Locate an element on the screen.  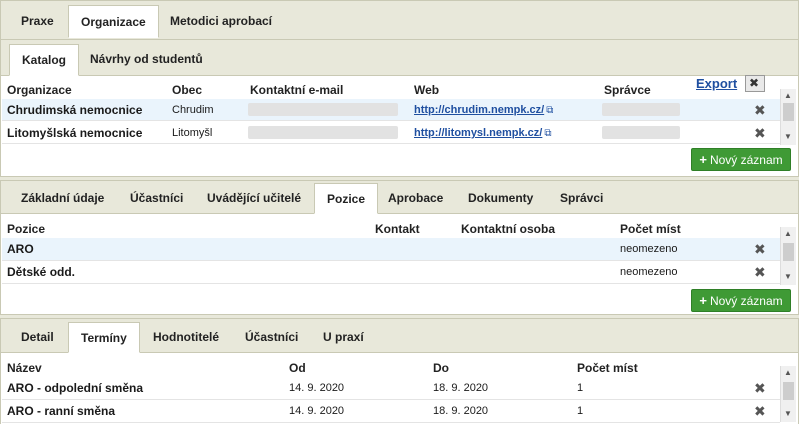
new-position-button: + Nový záznam is located at coordinates (741, 300).